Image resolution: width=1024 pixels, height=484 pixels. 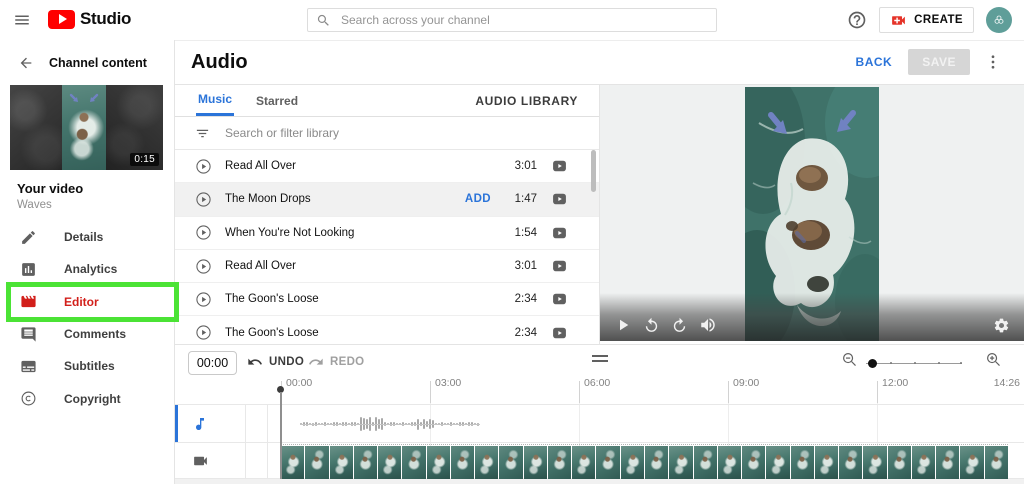 What do you see at coordinates (212, 363) in the screenshot?
I see `current-time-input: 00:00` at bounding box center [212, 363].